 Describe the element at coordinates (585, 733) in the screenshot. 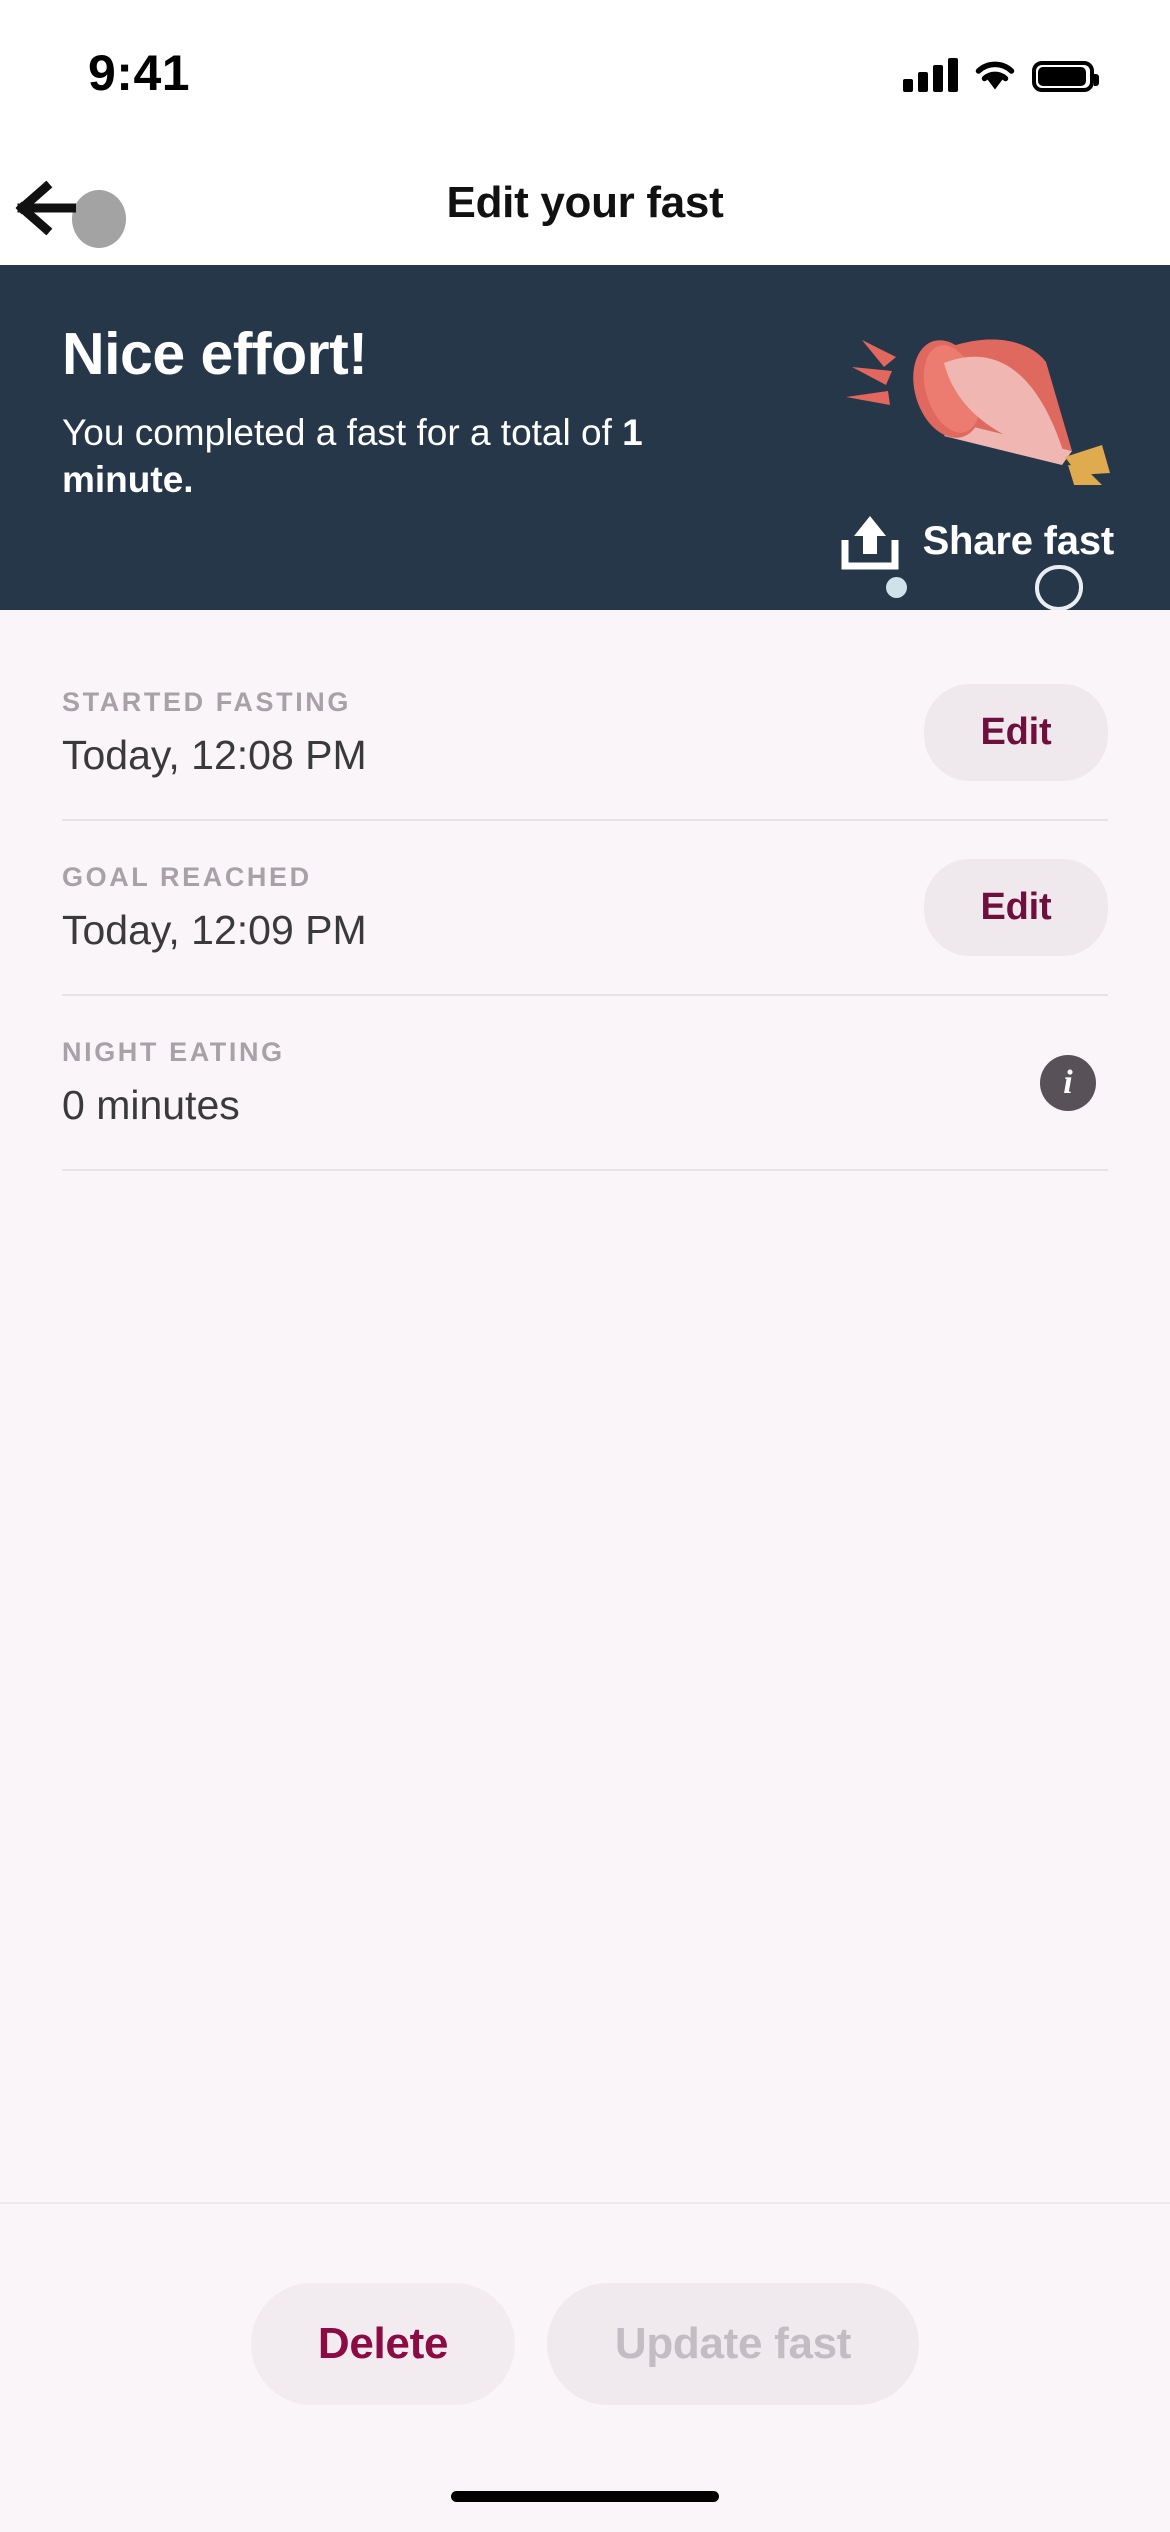

I see `table-row: STARTED FASTING Today, 12:08 PM Edit` at that location.